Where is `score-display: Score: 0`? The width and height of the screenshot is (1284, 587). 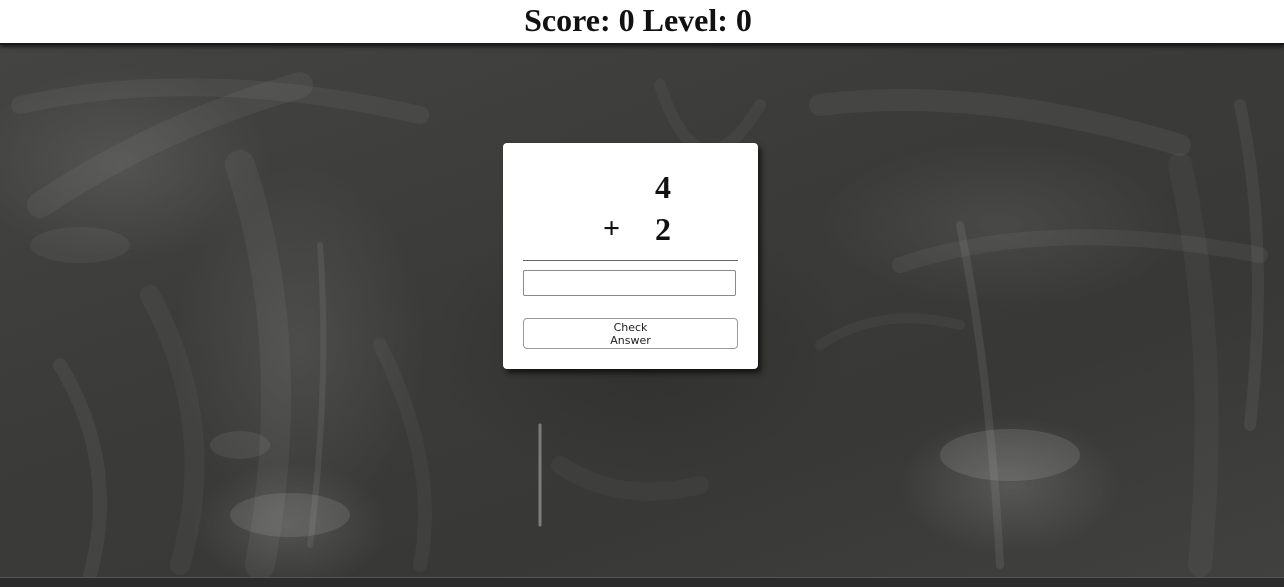 score-display: Score: 0 is located at coordinates (579, 20).